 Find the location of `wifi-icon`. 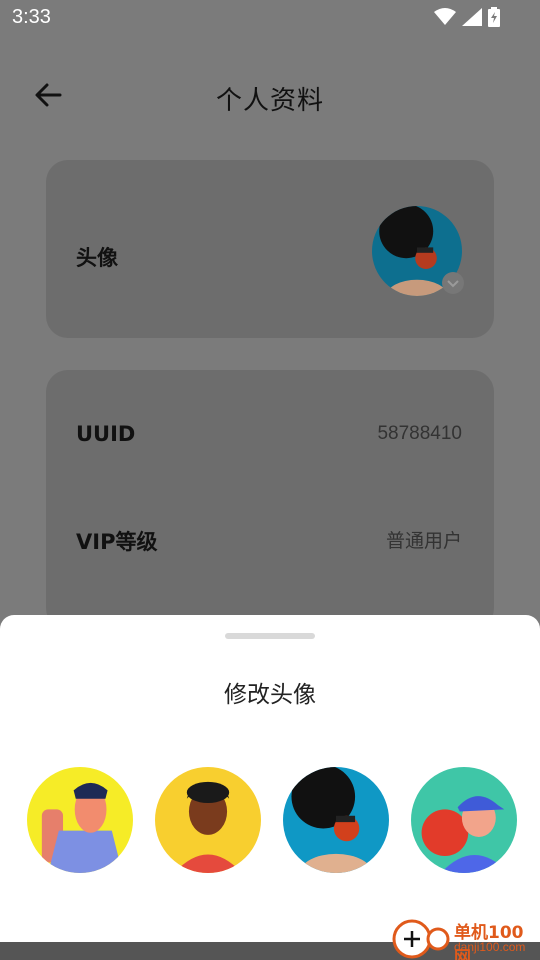

wifi-icon is located at coordinates (445, 16).